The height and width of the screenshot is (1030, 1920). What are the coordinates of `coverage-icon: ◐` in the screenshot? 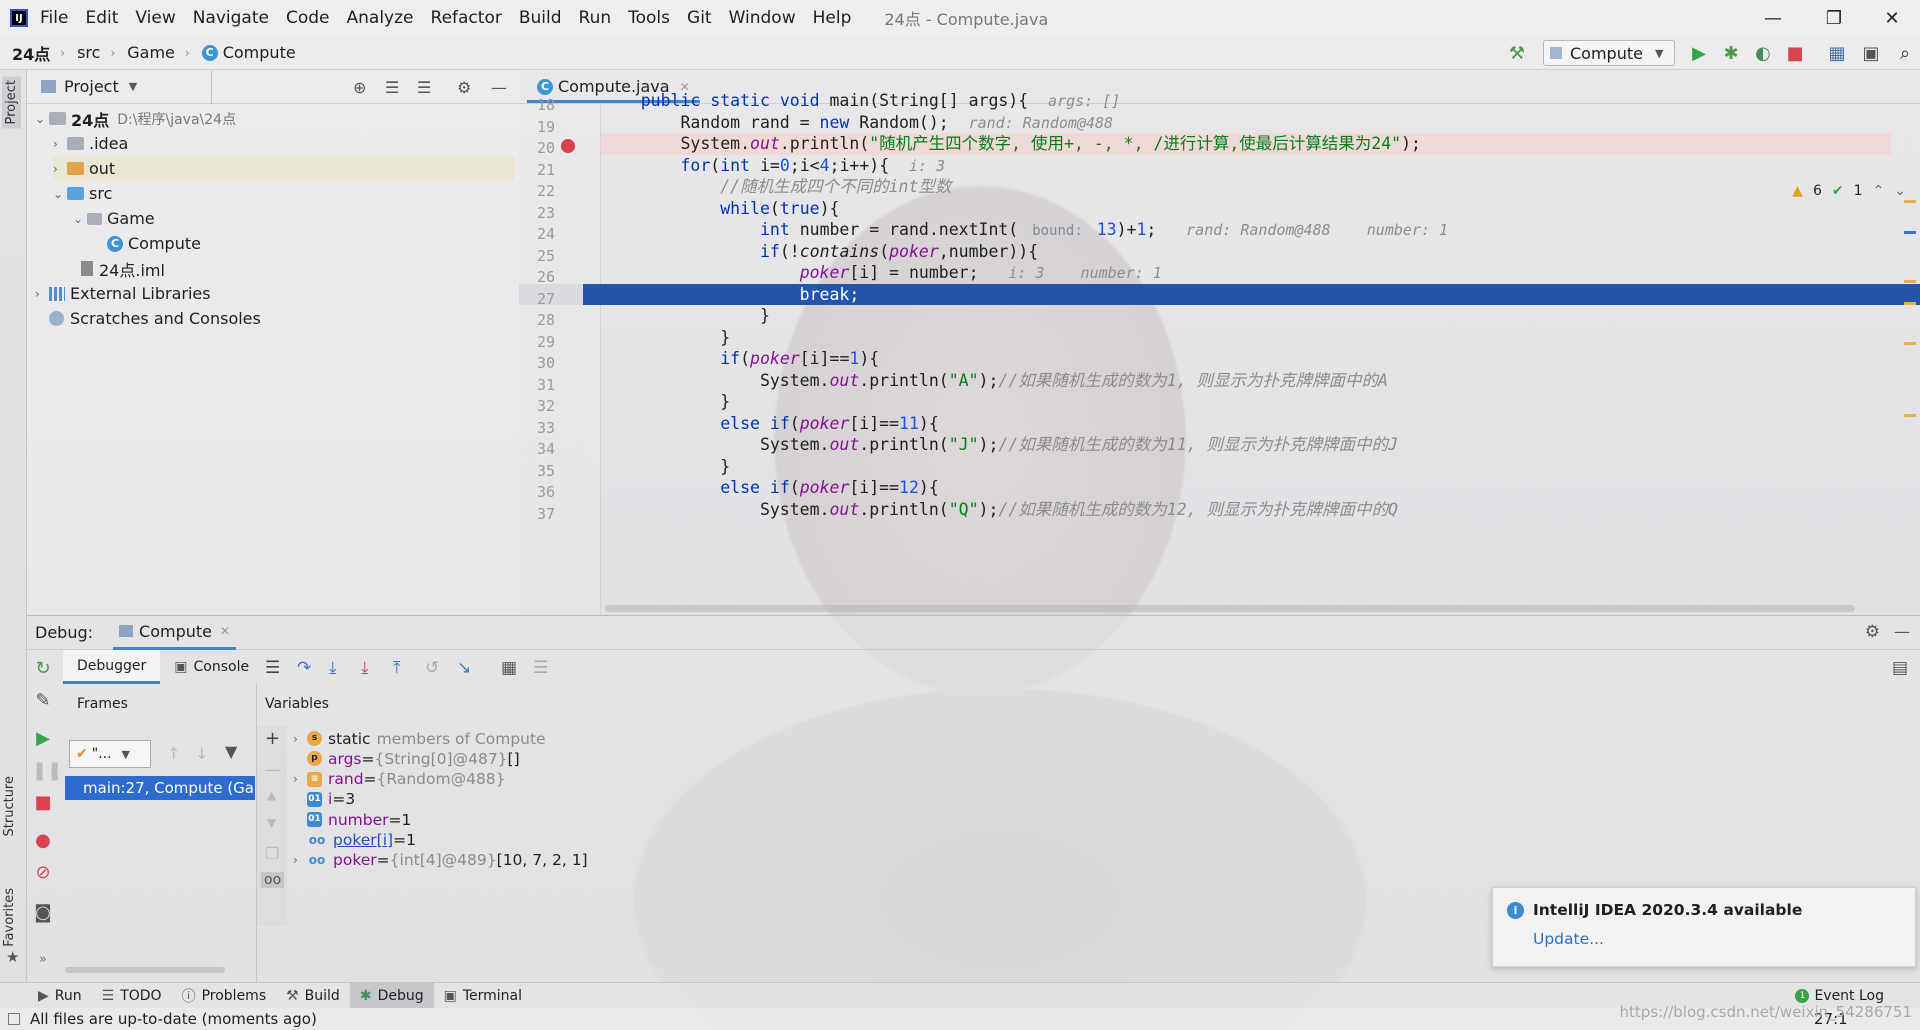 It's located at (1763, 53).